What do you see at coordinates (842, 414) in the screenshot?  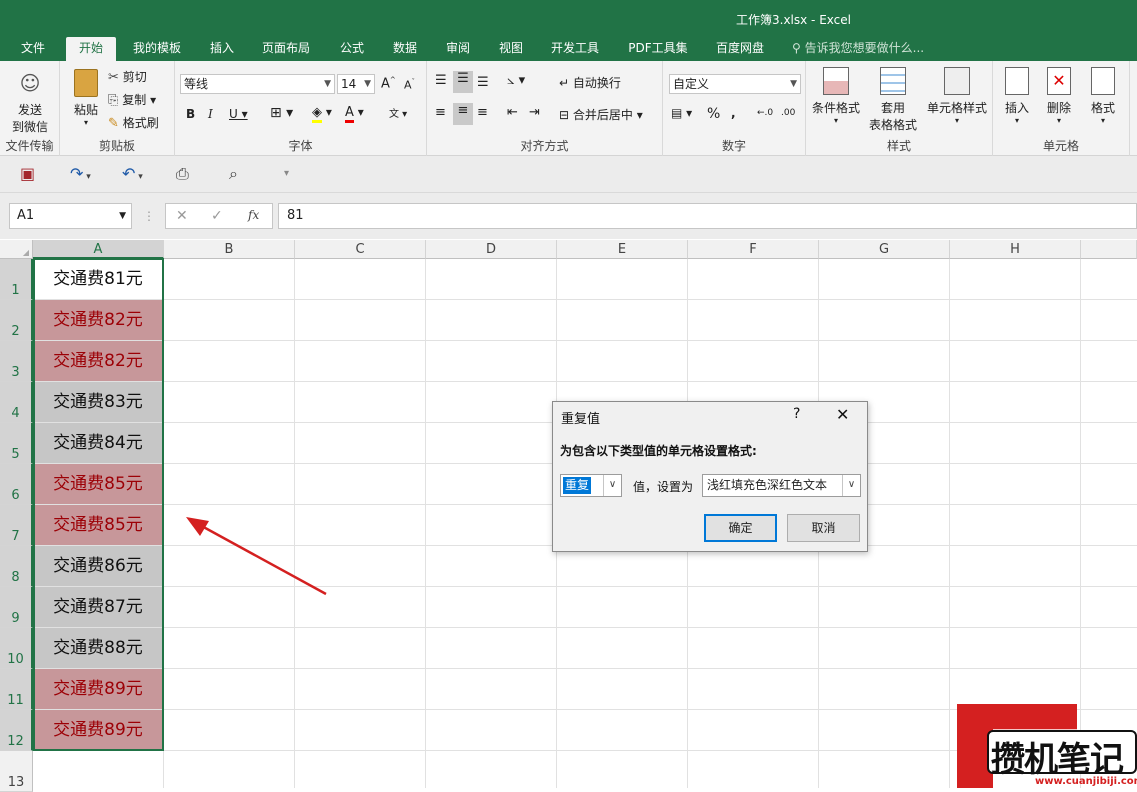 I see `close-icon: ✕` at bounding box center [842, 414].